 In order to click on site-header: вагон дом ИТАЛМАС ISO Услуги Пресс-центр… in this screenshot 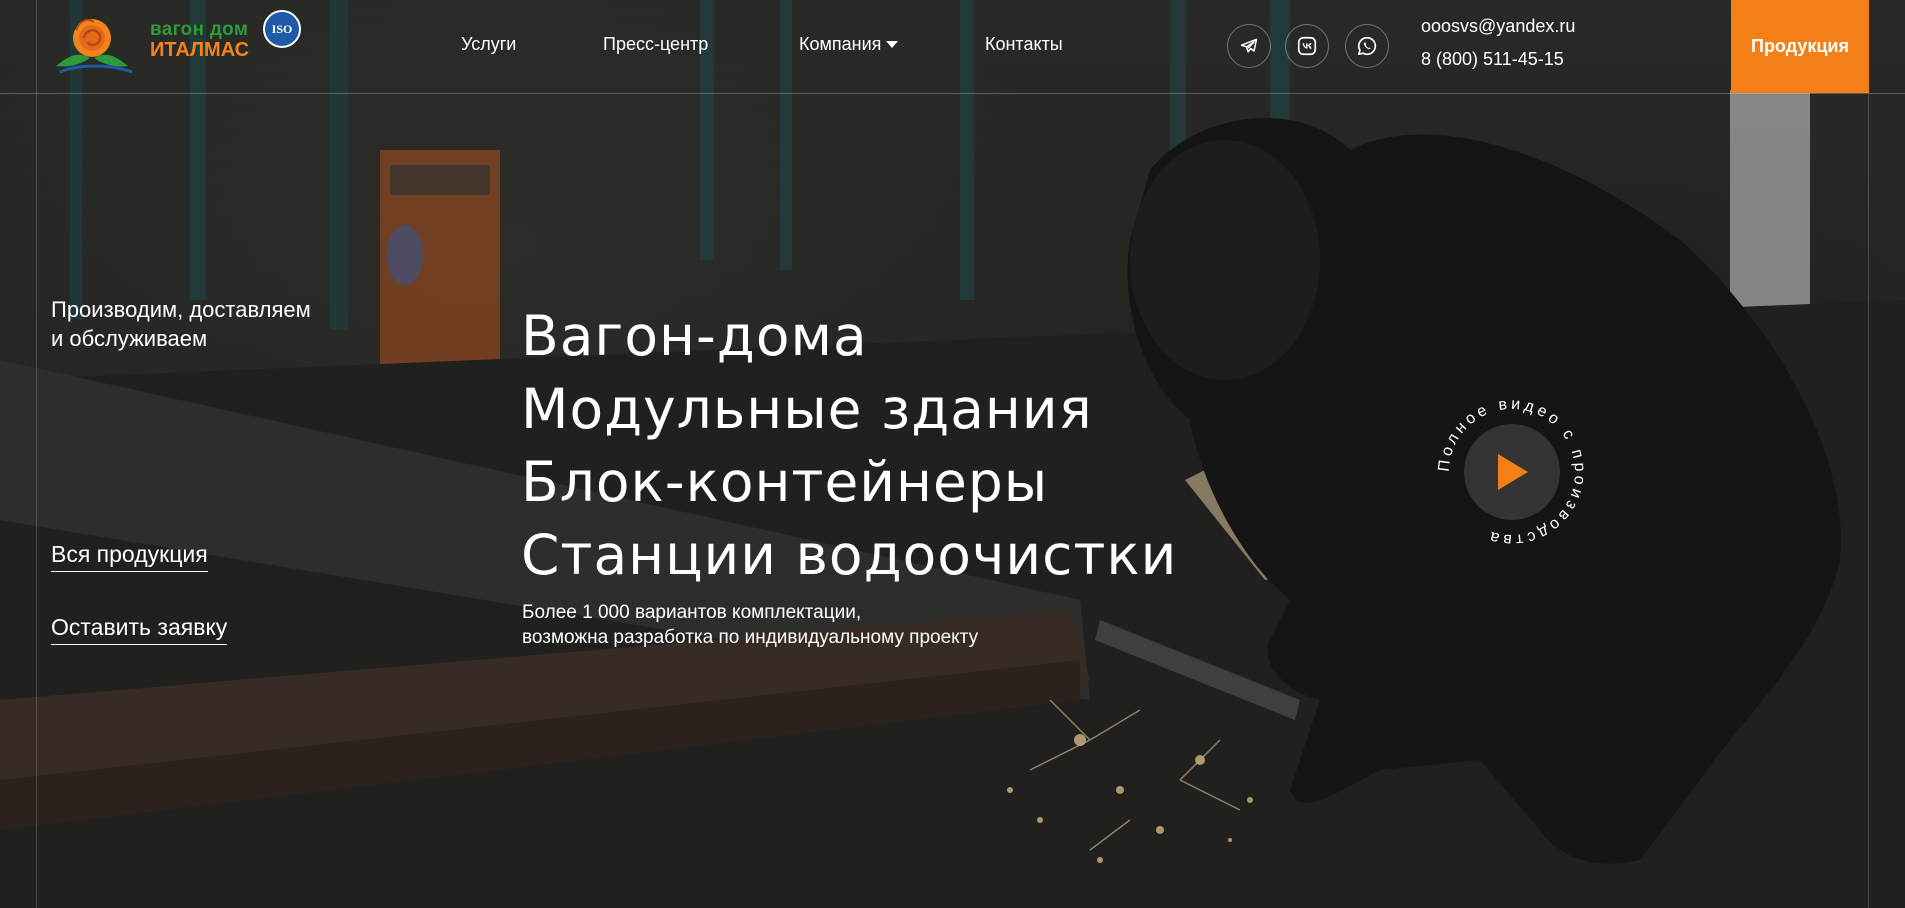, I will do `click(952, 46)`.